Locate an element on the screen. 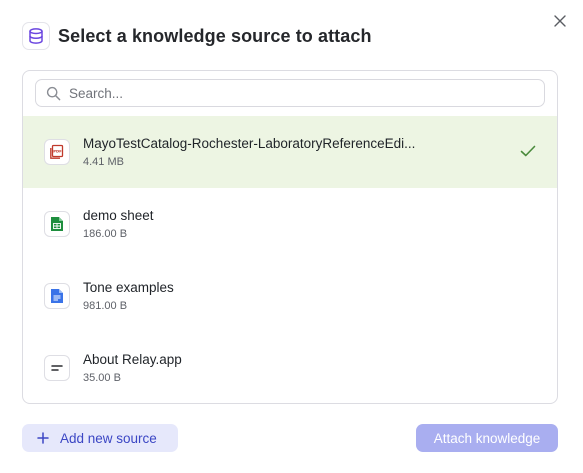  attach-knowledge-button: Attach knowledge is located at coordinates (487, 438).